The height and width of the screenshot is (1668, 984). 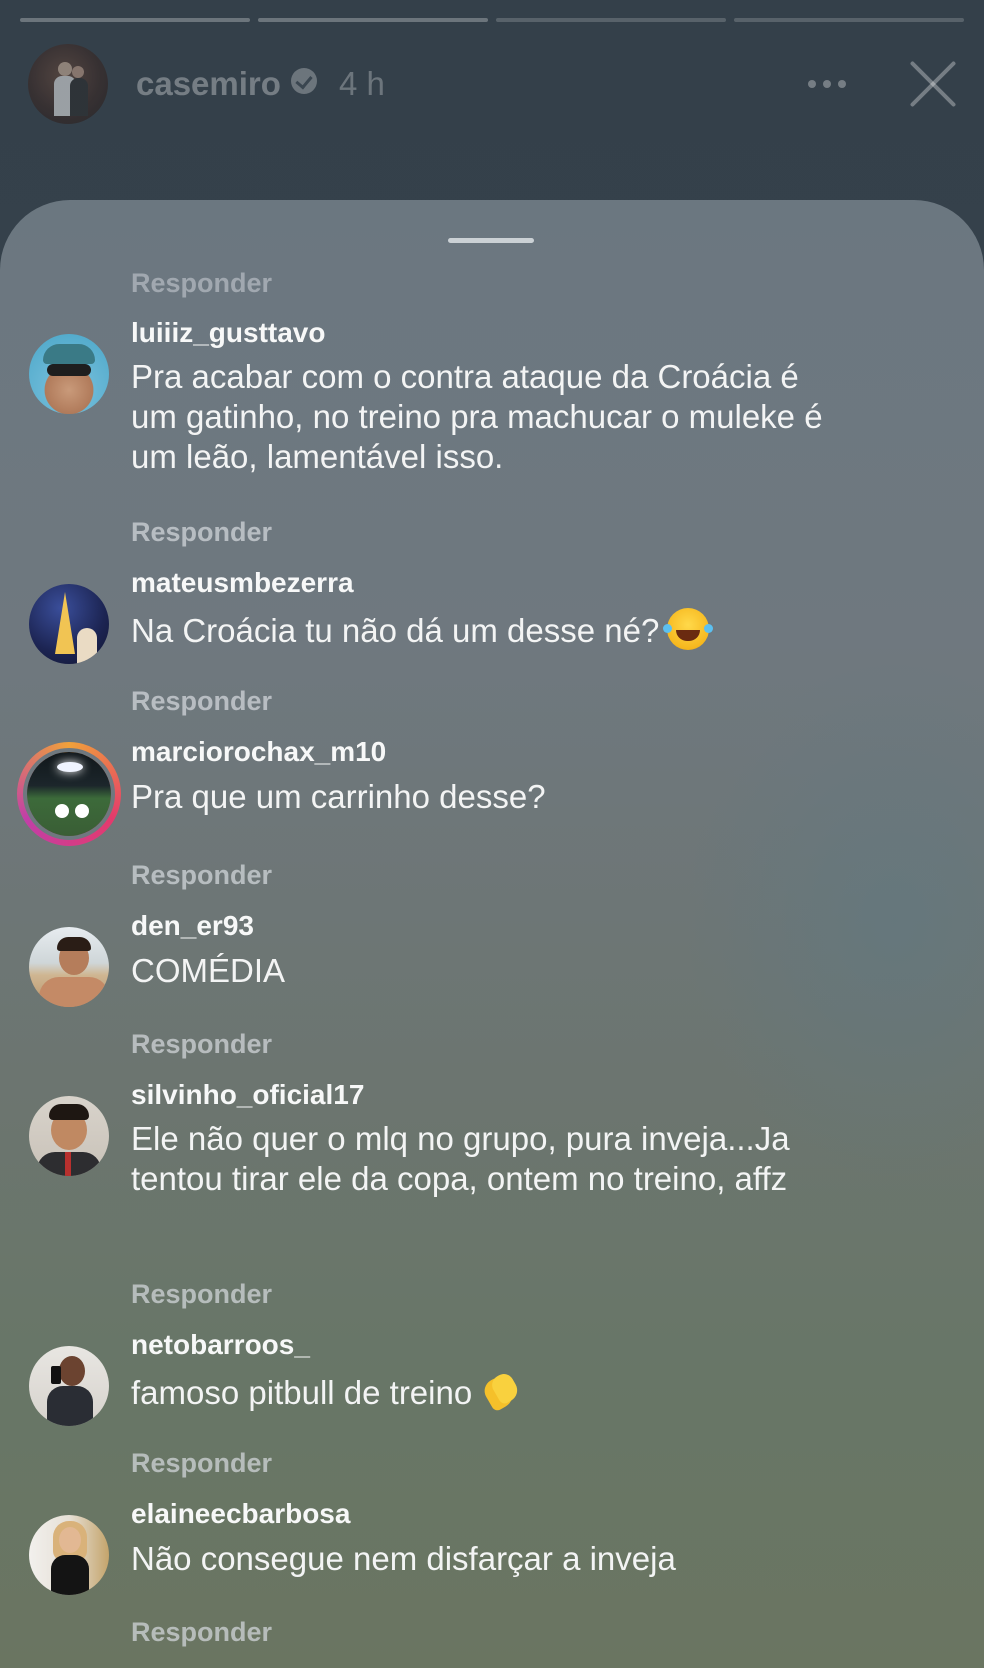 I want to click on commenter-username: mateusmbezerra, so click(x=242, y=583).